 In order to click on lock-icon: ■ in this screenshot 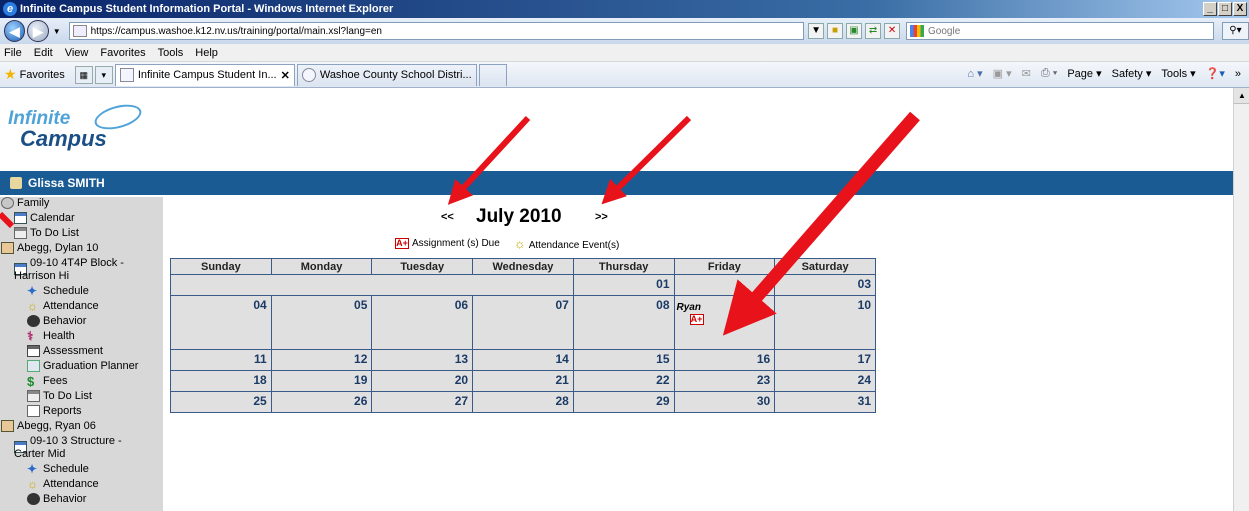, I will do `click(835, 31)`.